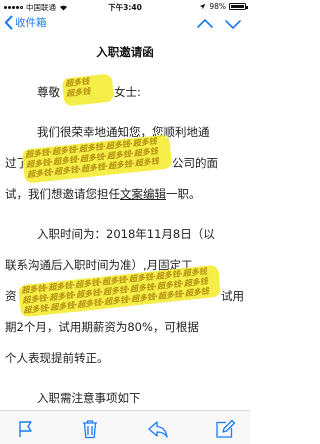 This screenshot has height=444, width=320. I want to click on status-right: 98%, so click(223, 6).